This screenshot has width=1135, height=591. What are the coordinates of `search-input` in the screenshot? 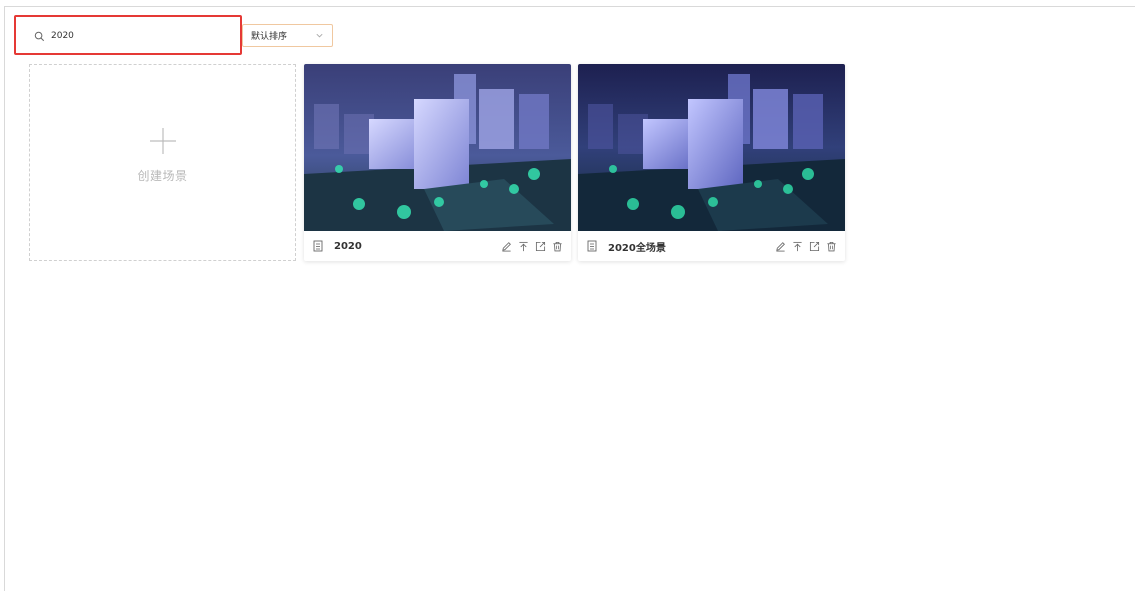 It's located at (131, 36).